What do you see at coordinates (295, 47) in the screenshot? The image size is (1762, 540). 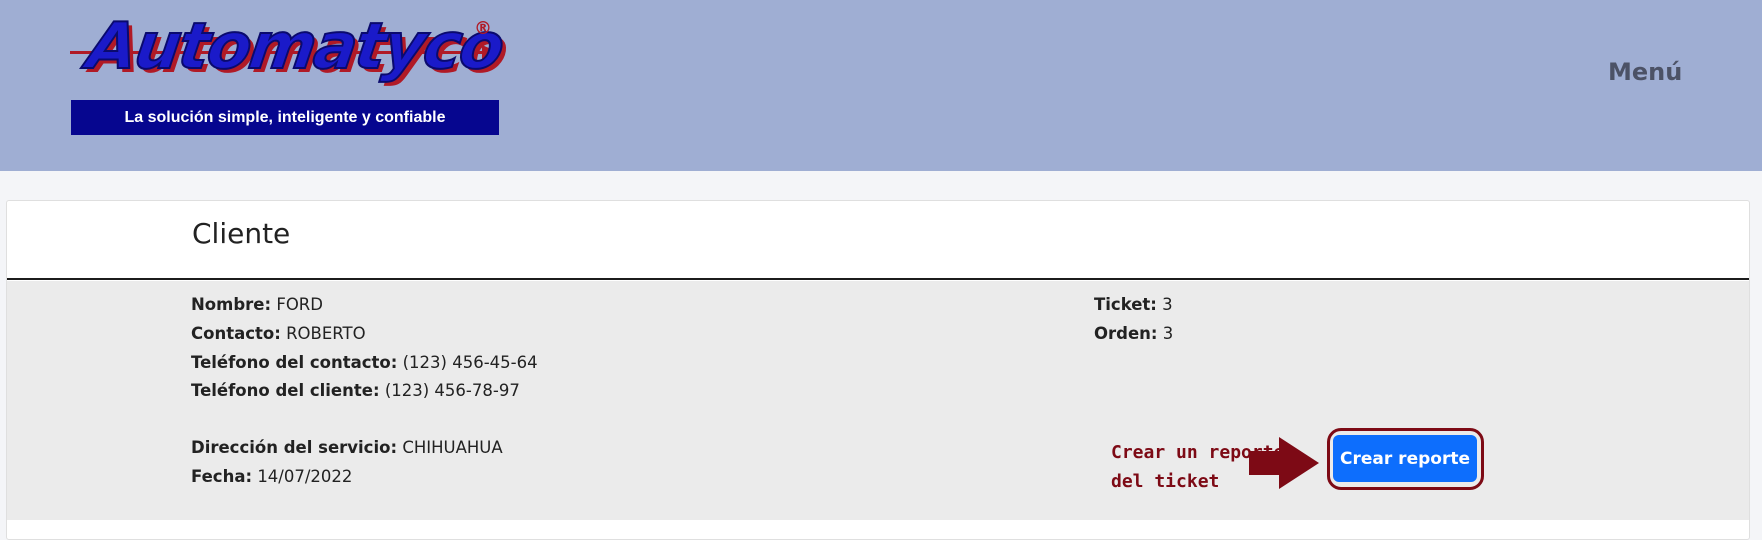 I see `logo-wordmark: Automatyco` at bounding box center [295, 47].